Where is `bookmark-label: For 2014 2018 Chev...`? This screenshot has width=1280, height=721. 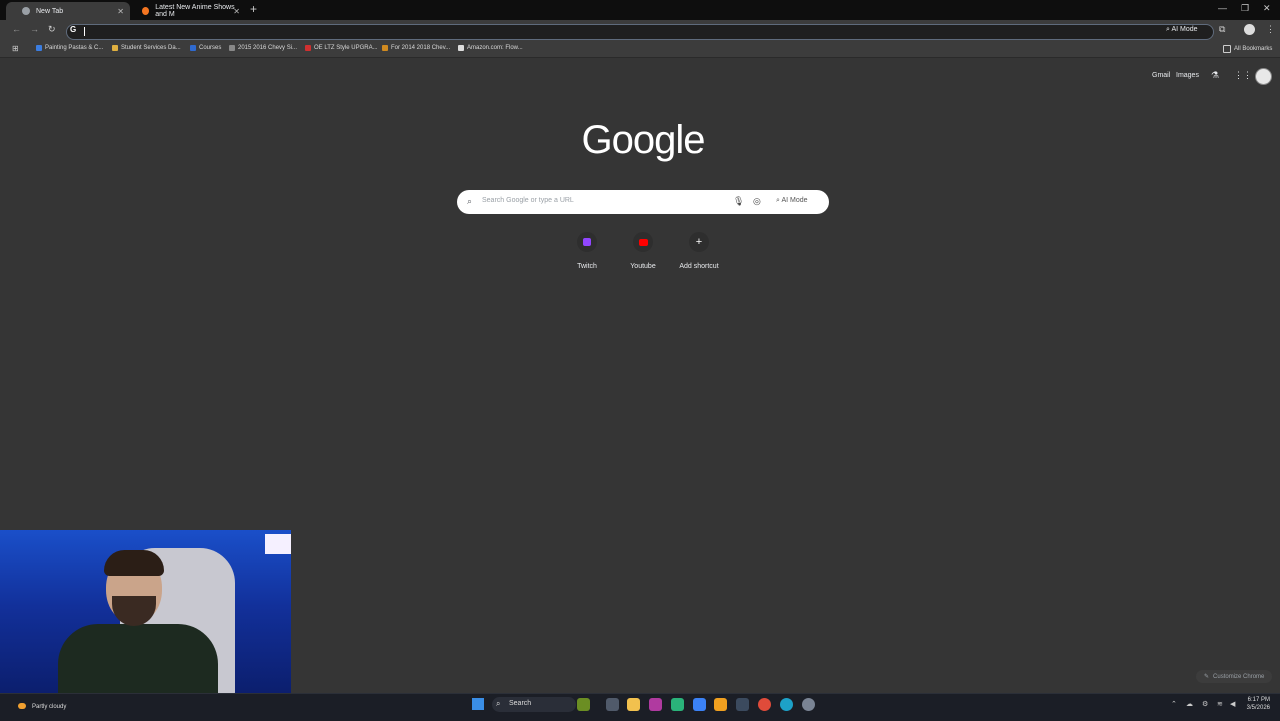 bookmark-label: For 2014 2018 Chev... is located at coordinates (421, 48).